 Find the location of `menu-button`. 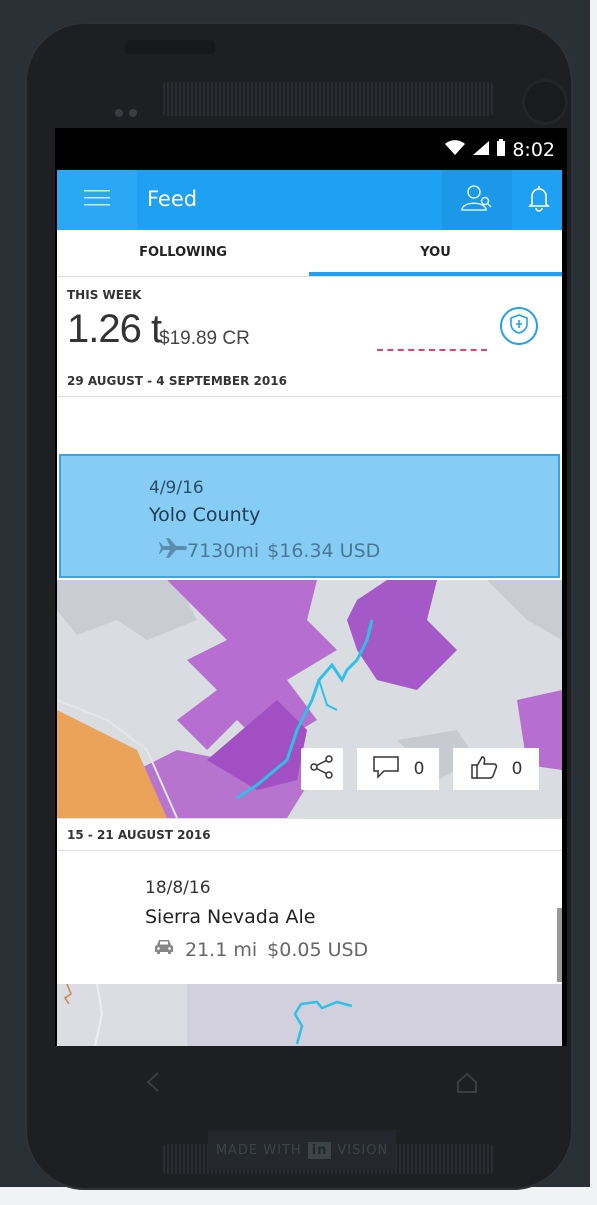

menu-button is located at coordinates (97, 200).